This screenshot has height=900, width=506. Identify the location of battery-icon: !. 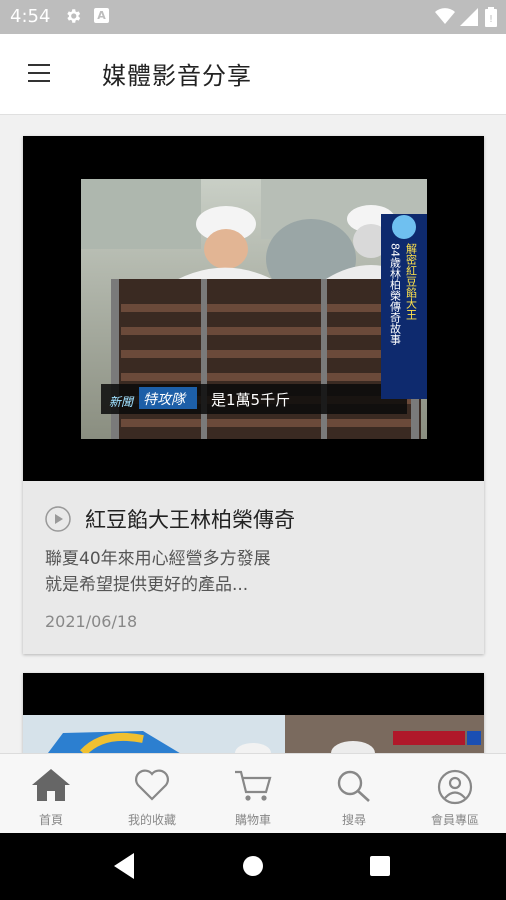
(491, 17).